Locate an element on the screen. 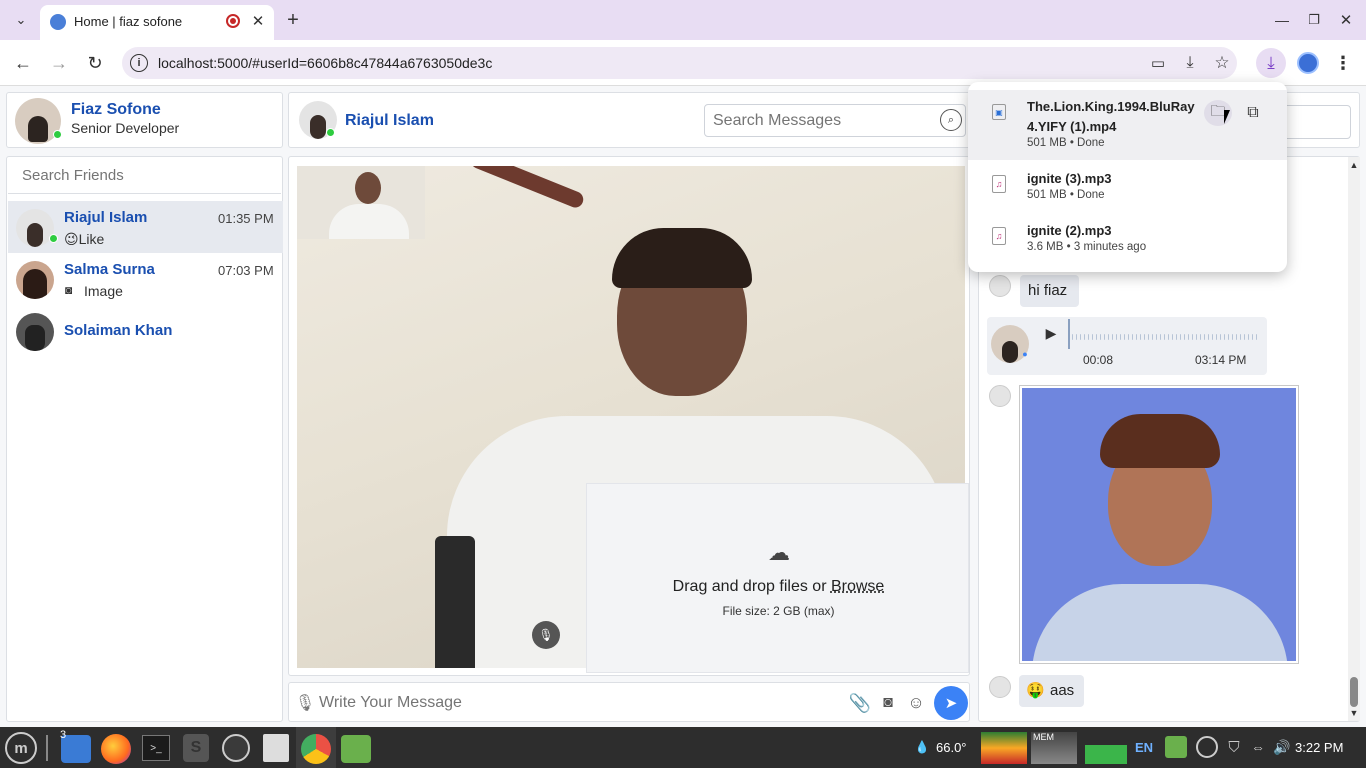 Image resolution: width=1366 pixels, height=768 pixels. camera-indicator-icon: ▭ is located at coordinates (1158, 63).